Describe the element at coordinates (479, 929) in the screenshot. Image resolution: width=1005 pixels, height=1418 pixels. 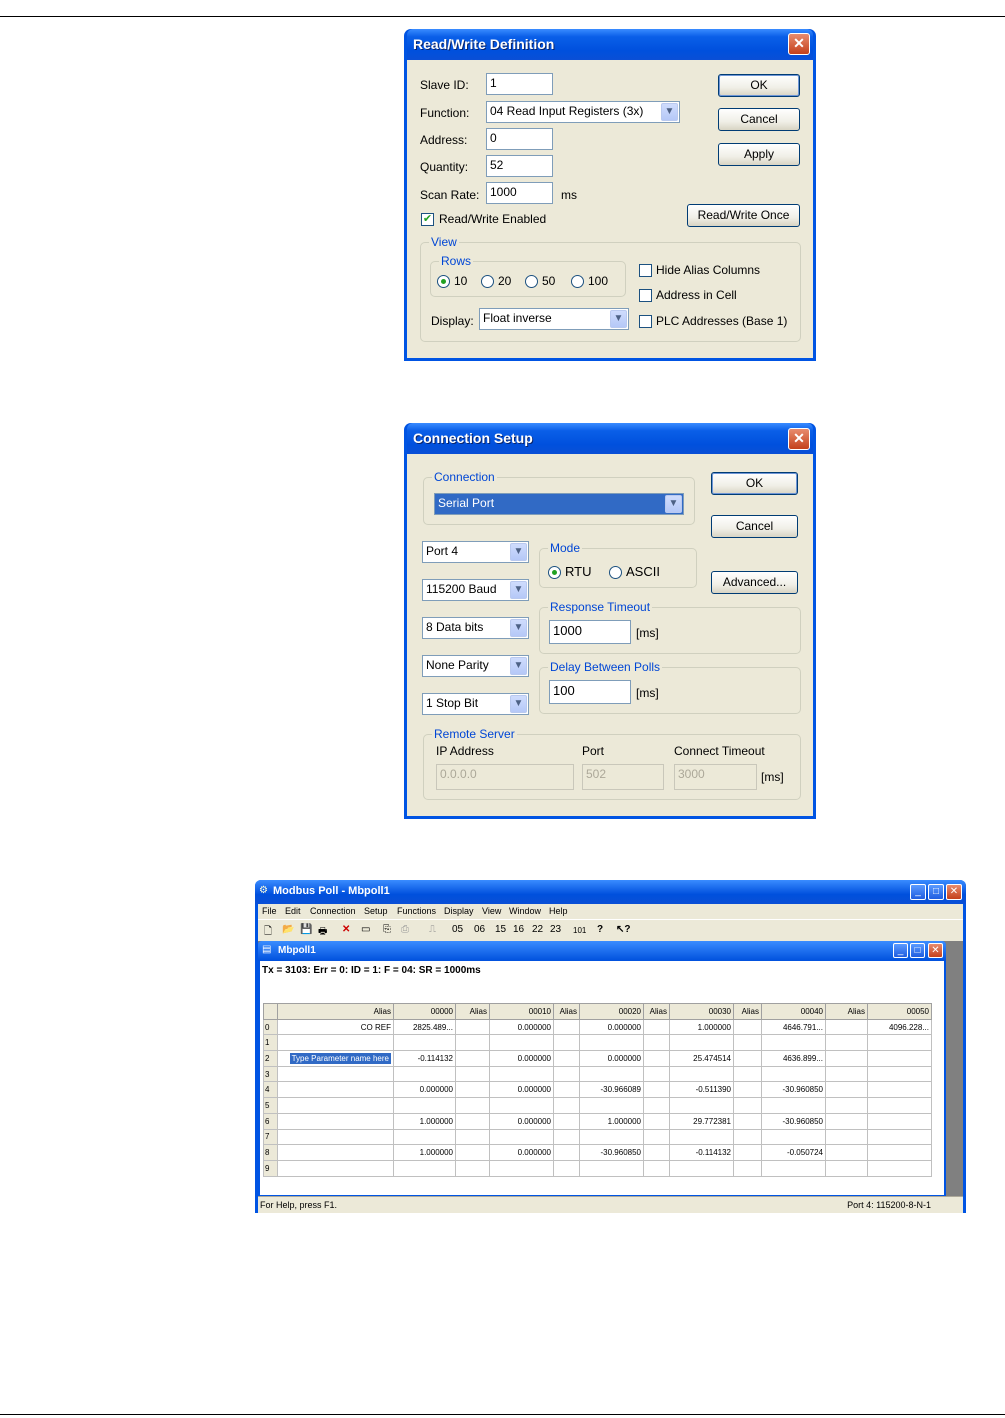
I see `fn-06-button: 06` at that location.